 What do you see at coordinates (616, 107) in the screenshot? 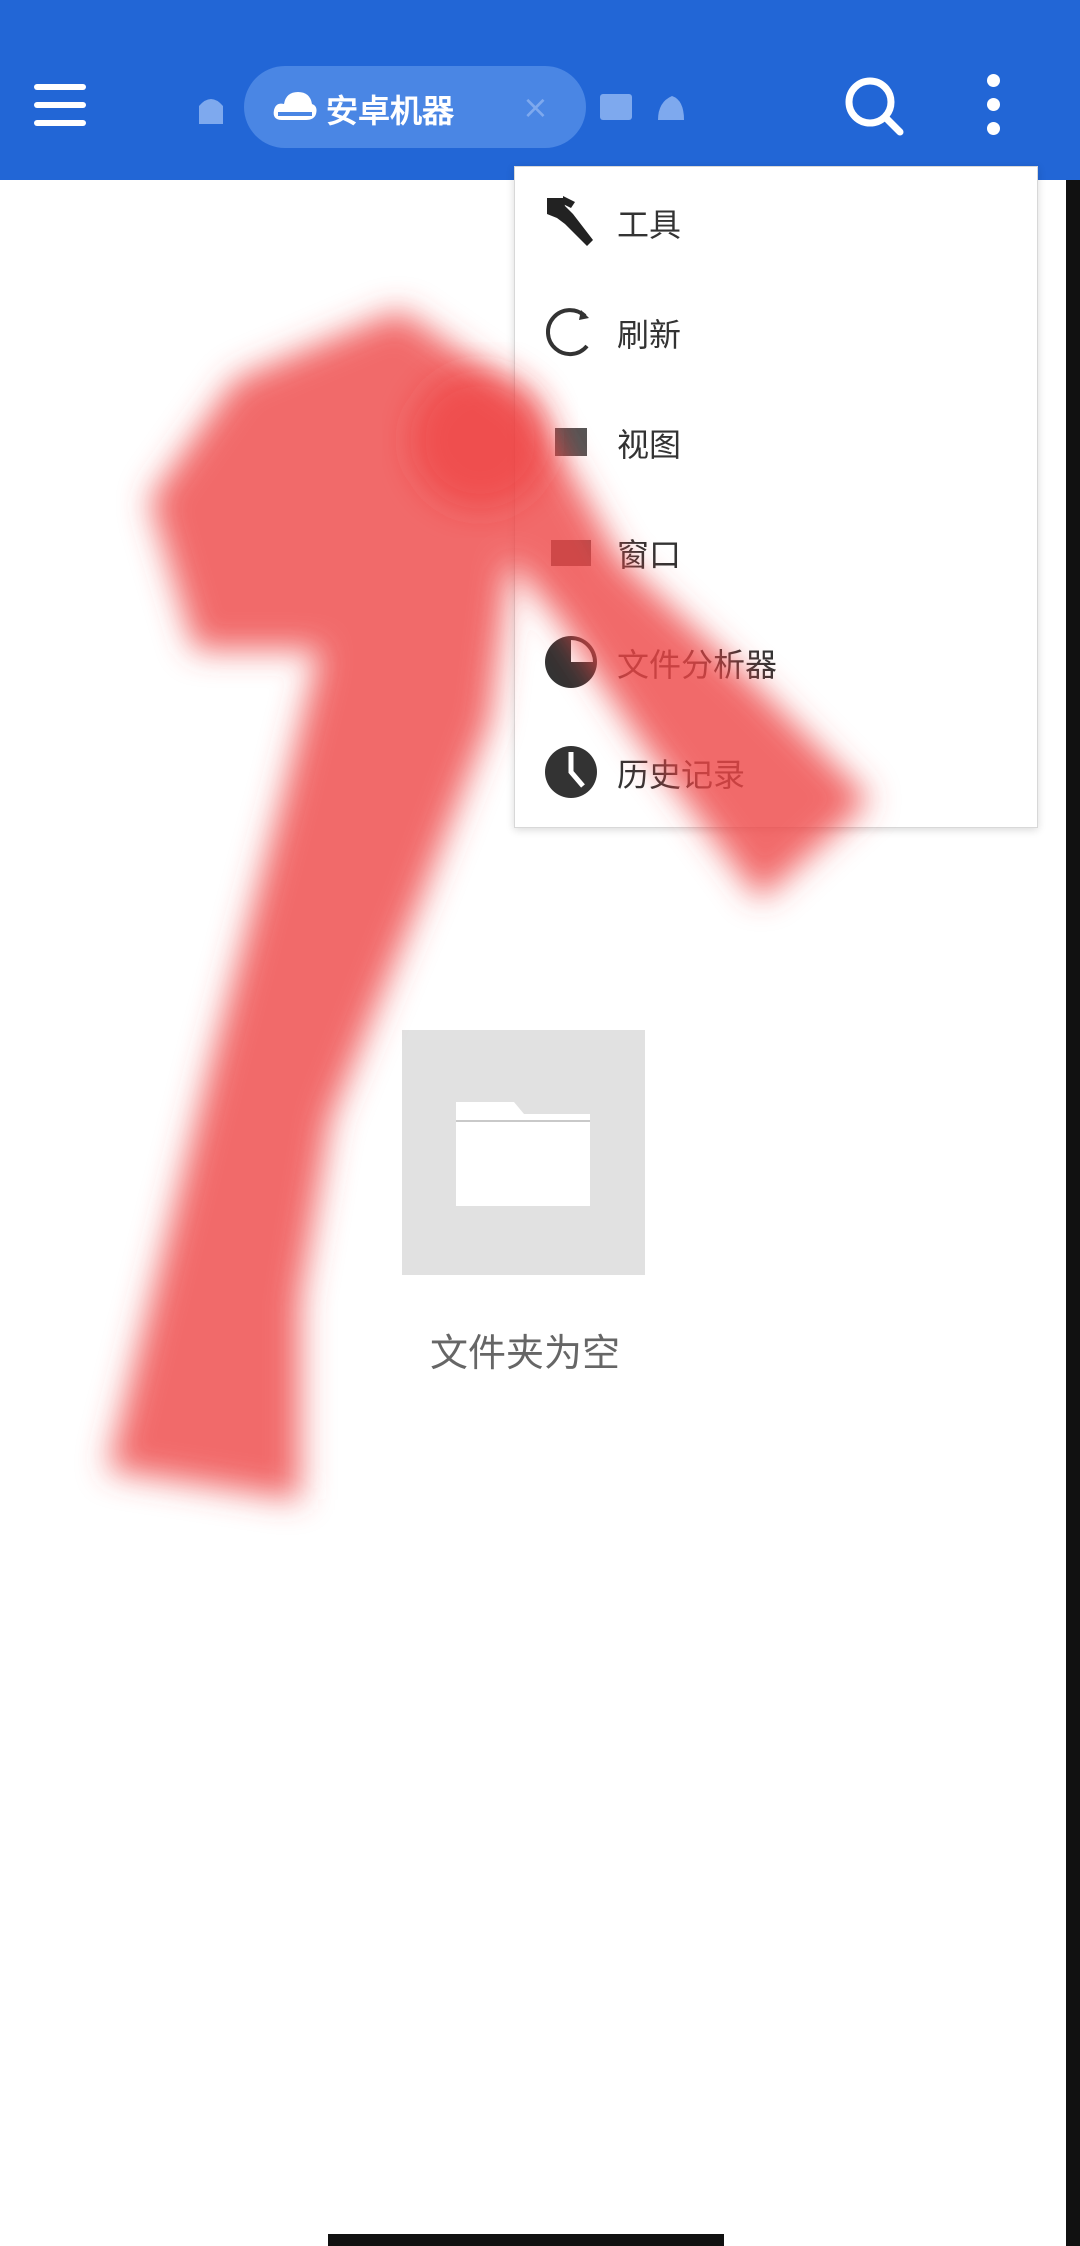
I see `tab-square-icon` at bounding box center [616, 107].